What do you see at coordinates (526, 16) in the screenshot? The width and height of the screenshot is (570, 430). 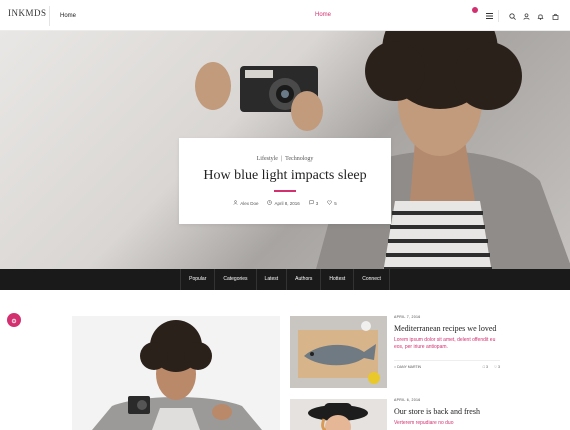 I see `user-icon` at bounding box center [526, 16].